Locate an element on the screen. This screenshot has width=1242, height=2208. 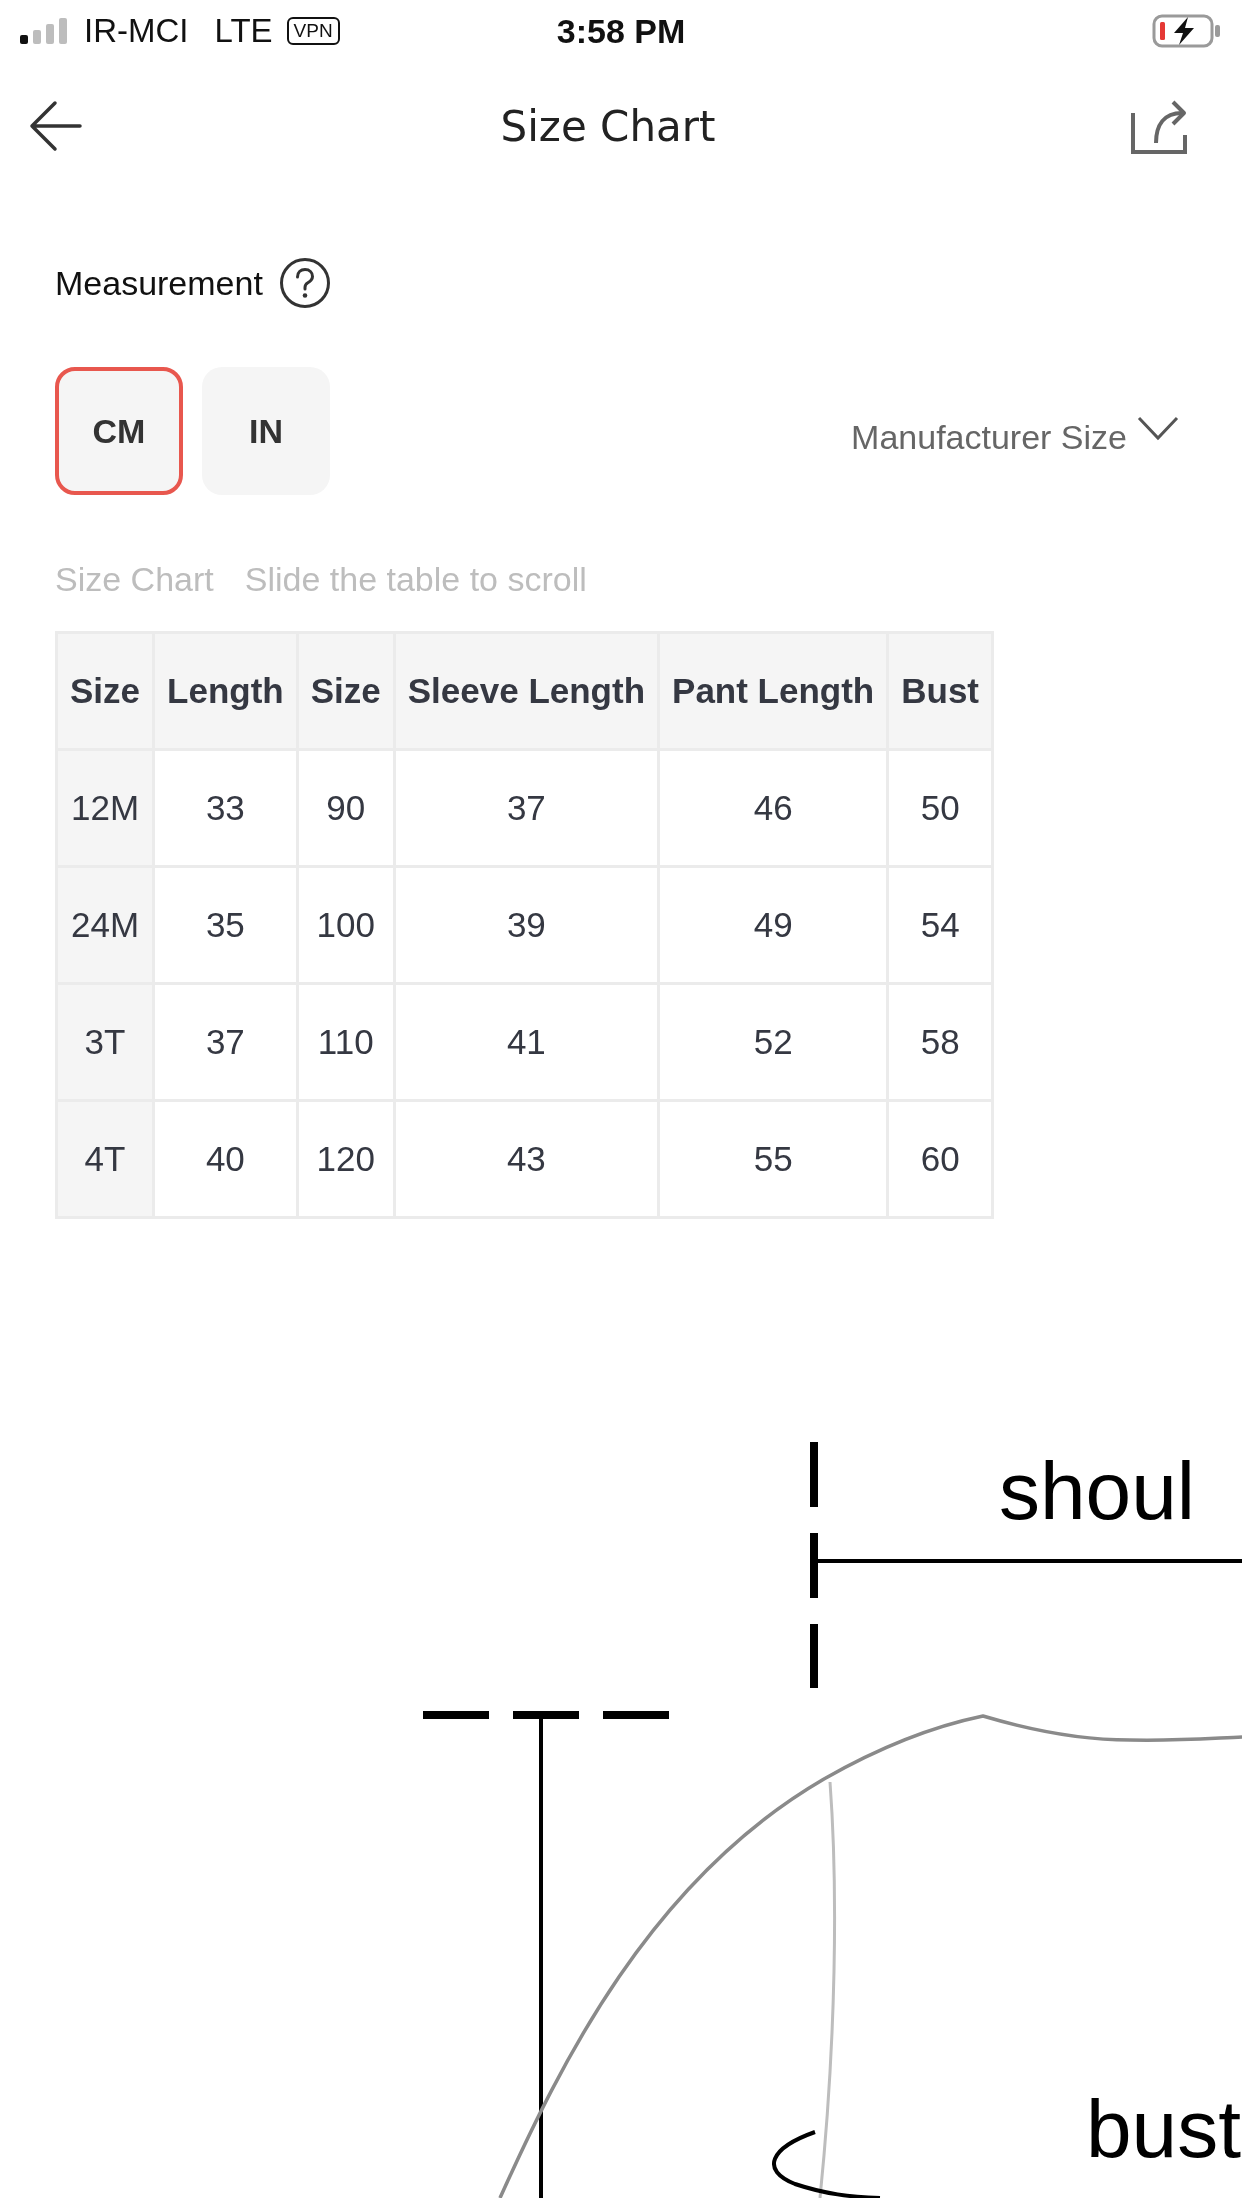
table-cell: 90 is located at coordinates (346, 808).